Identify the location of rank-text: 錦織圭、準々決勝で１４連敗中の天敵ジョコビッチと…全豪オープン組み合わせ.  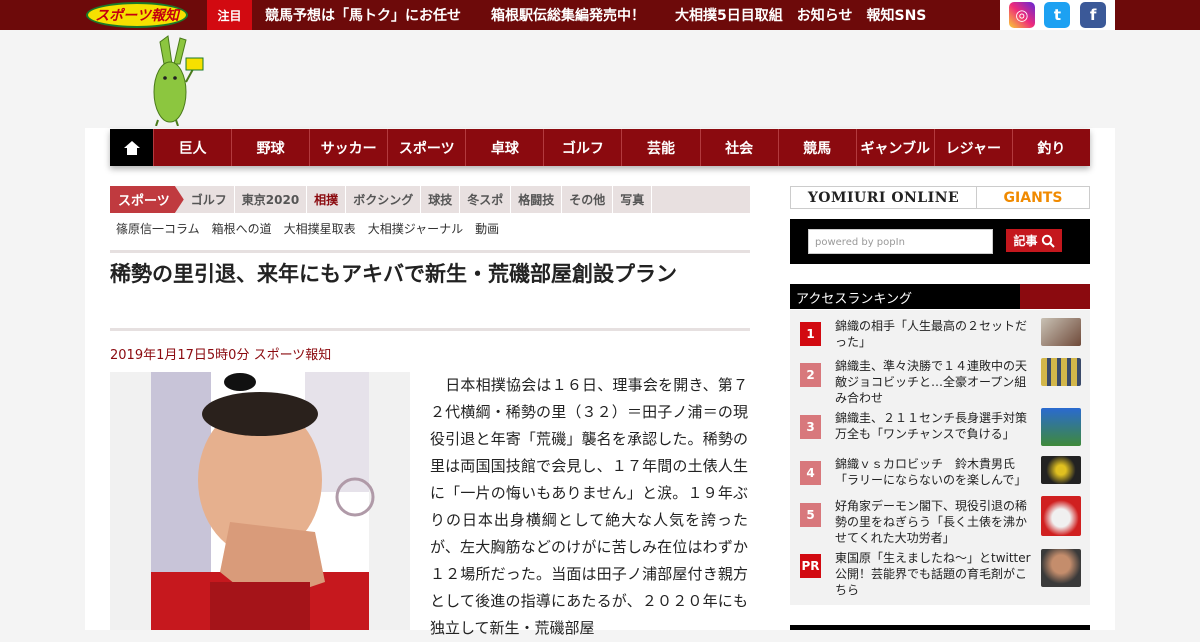
(931, 382).